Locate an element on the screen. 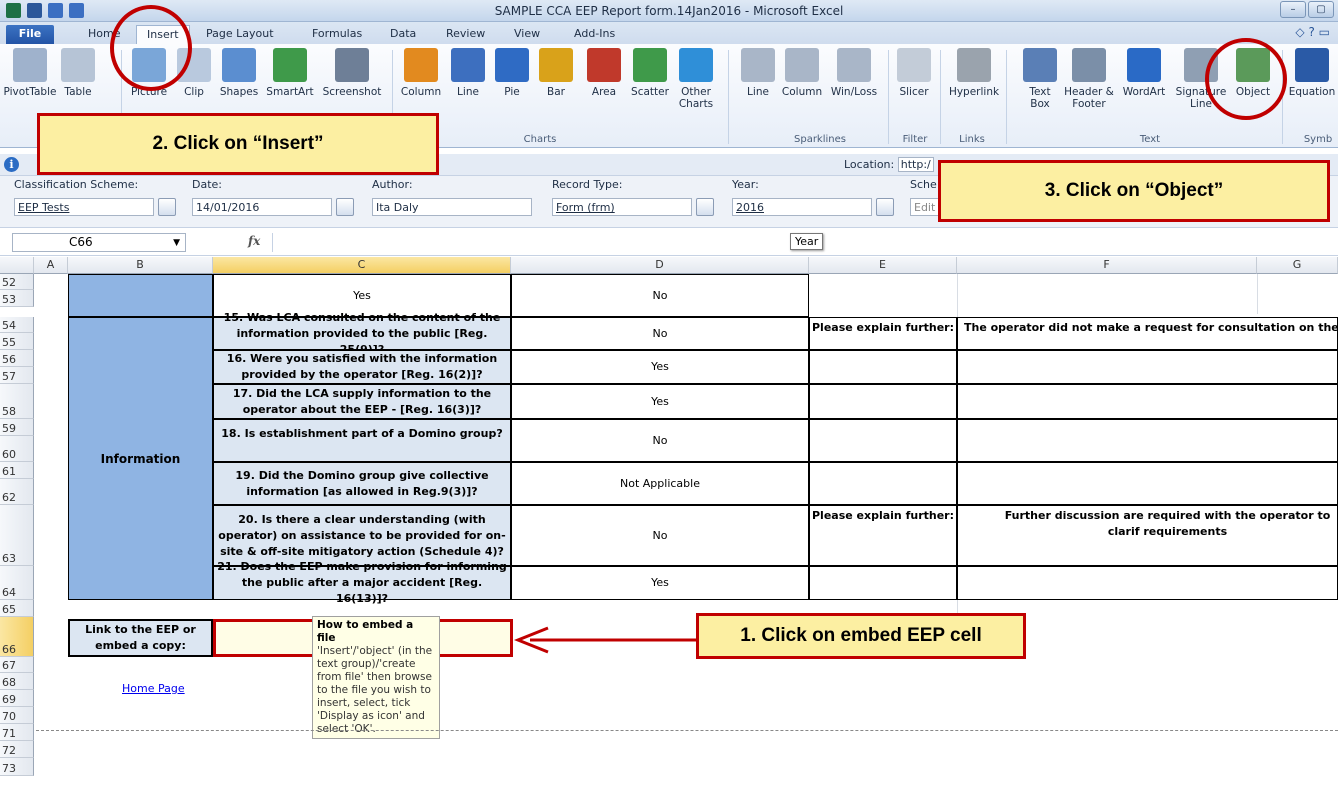  callout-step-1: 1. Click on embed EEP cell is located at coordinates (861, 636).